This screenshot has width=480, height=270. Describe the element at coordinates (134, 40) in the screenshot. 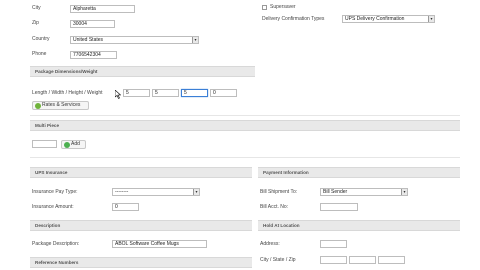

I see `country-select: United States ▾` at that location.